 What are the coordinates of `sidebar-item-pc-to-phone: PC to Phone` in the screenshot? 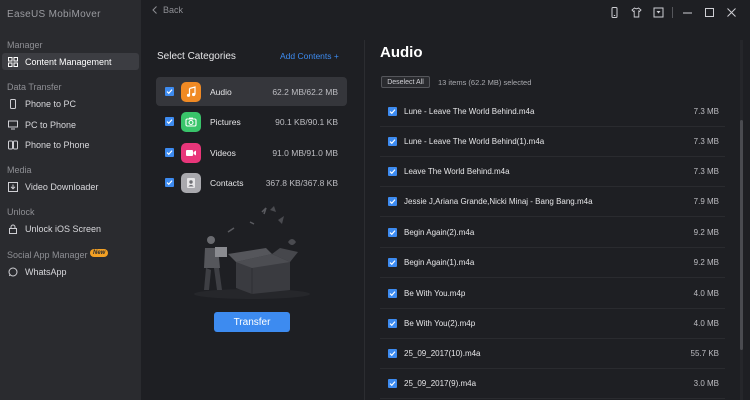 It's located at (70, 124).